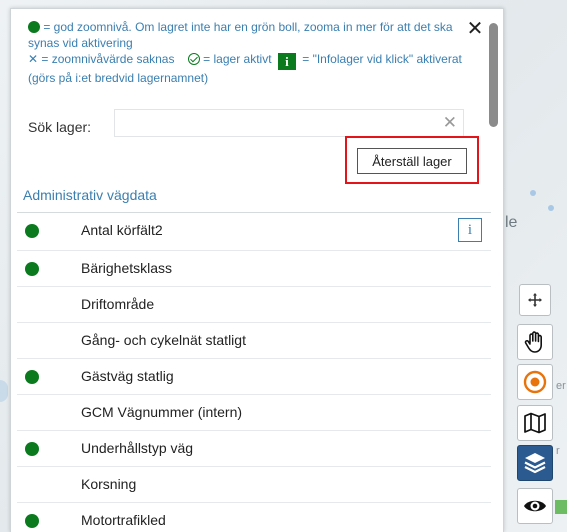  I want to click on pan-tool-button, so click(535, 342).